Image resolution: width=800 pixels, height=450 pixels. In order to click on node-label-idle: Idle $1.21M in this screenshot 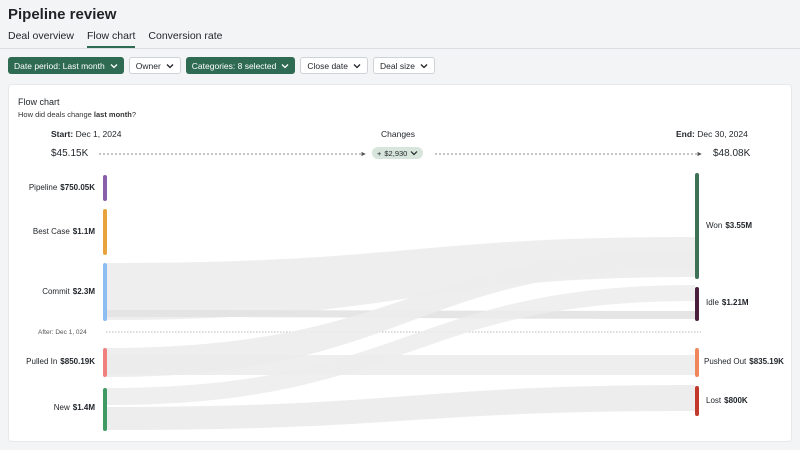, I will do `click(727, 302)`.